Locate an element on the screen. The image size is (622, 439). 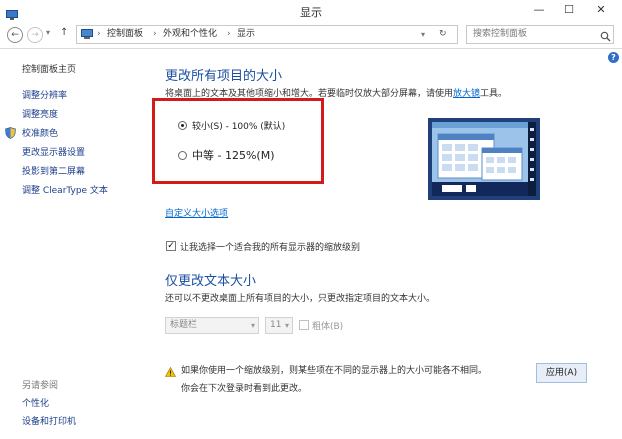
minimize-button: — is located at coordinates (539, 10).